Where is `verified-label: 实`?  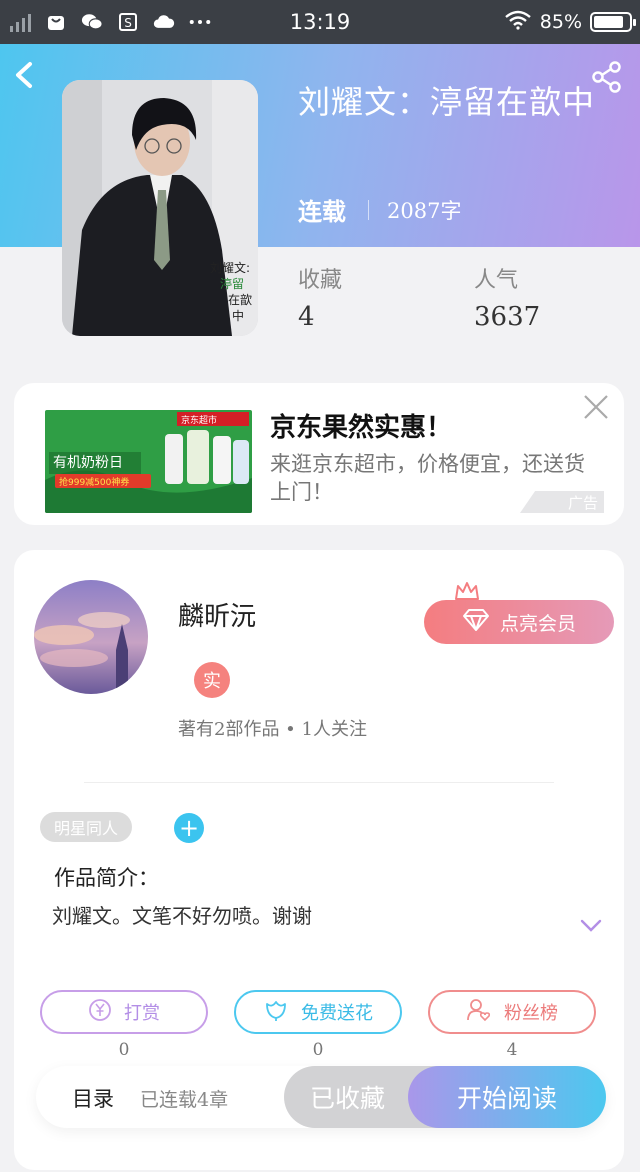
verified-label: 实 is located at coordinates (212, 681).